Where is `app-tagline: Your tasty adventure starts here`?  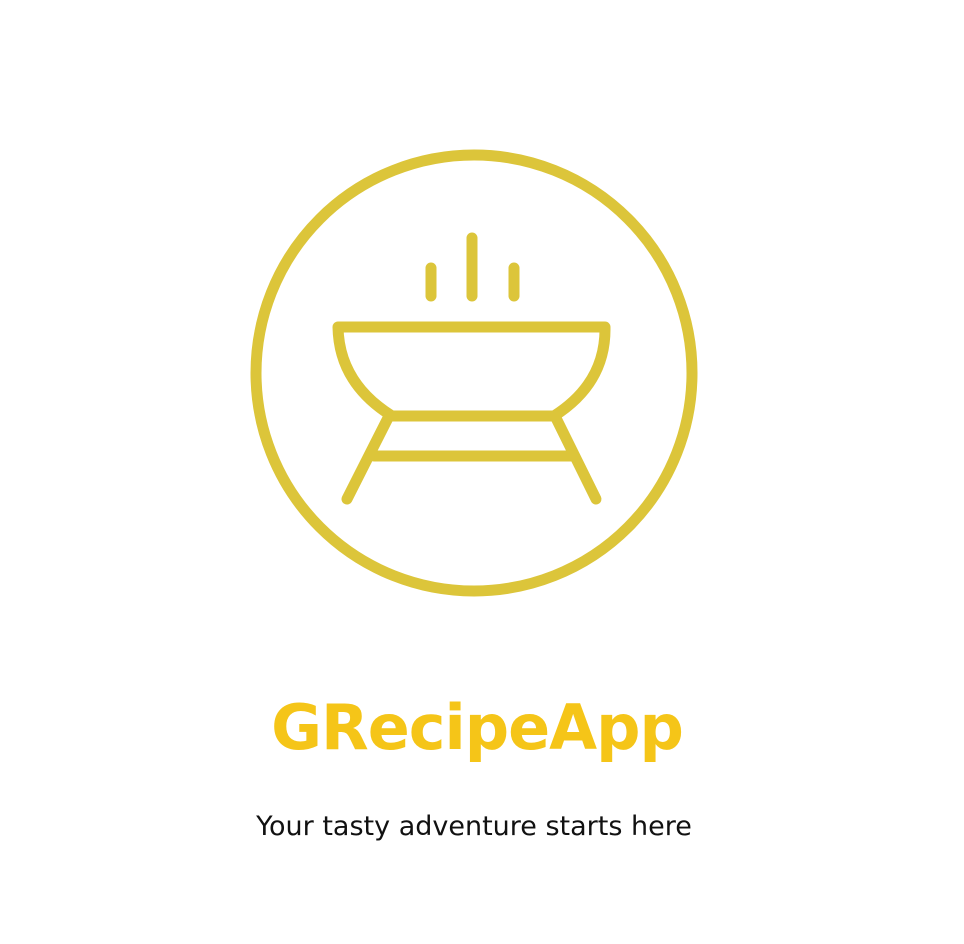
app-tagline: Your tasty adventure starts here is located at coordinates (474, 826).